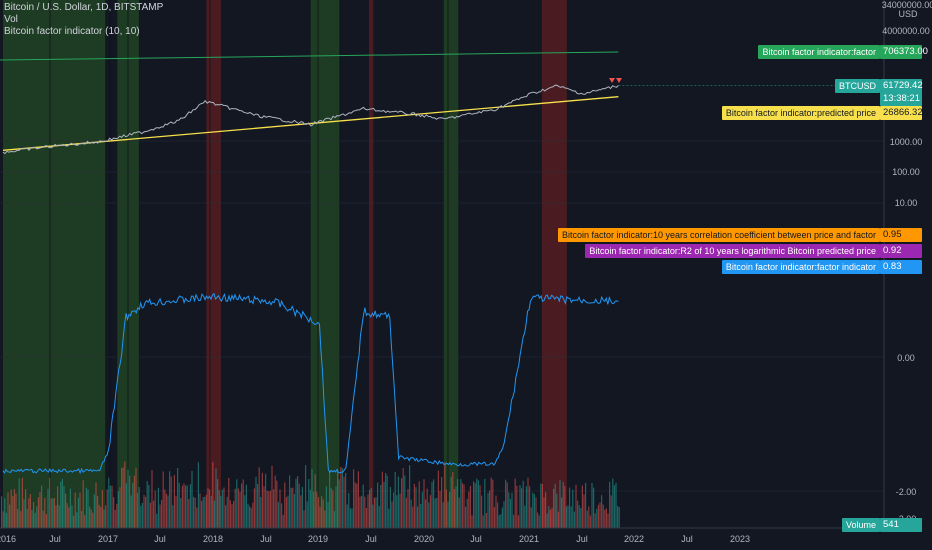 The image size is (932, 550). Describe the element at coordinates (819, 52) in the screenshot. I see `factor-tag: Bitcoin factor indicator:factor` at that location.